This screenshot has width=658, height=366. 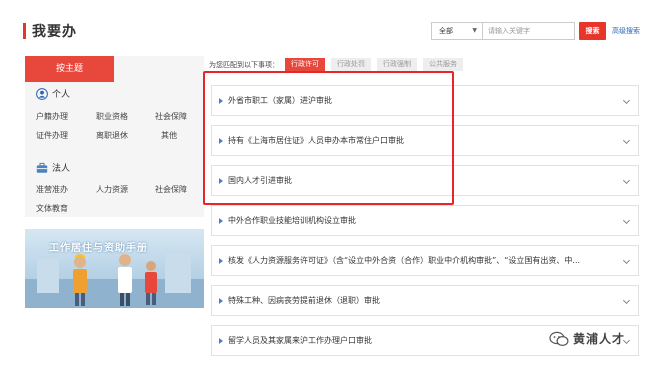 What do you see at coordinates (474, 30) in the screenshot?
I see `chevron-down-icon: ▼` at bounding box center [474, 30].